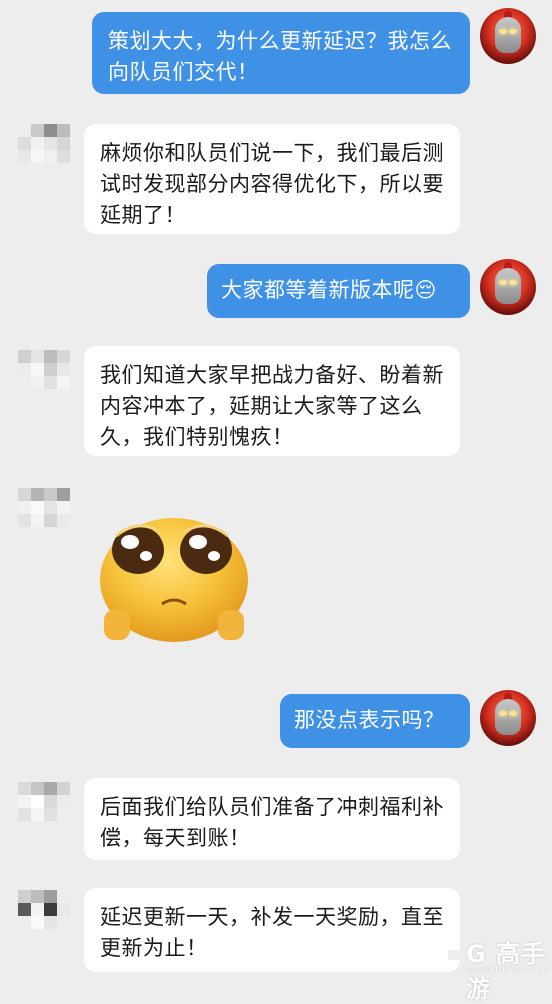 The image size is (552, 1004). Describe the element at coordinates (281, 53) in the screenshot. I see `message-bubble: 策划大大，为什么更新延迟？我怎么向队员们交代！` at that location.